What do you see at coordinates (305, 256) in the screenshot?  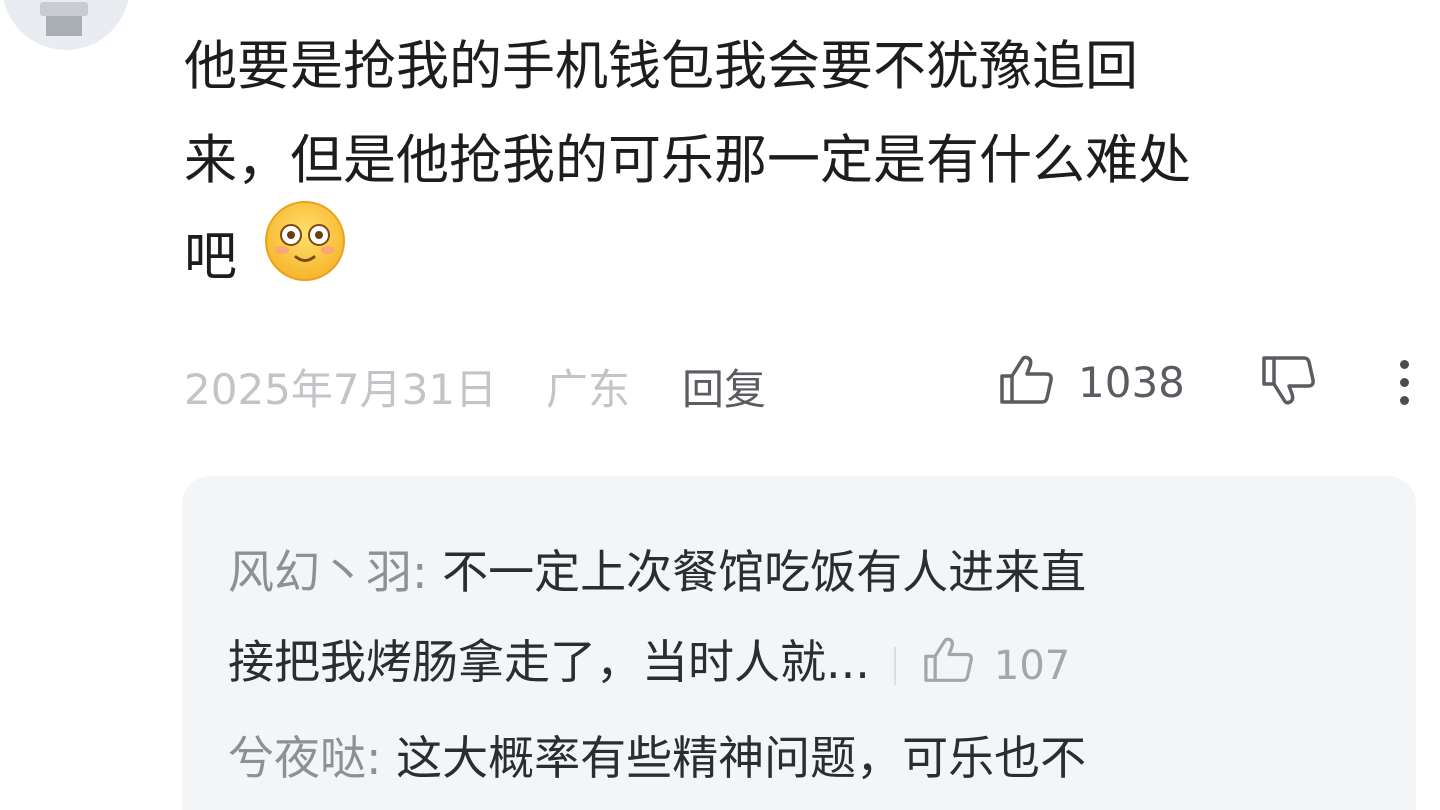 I see `flushed-face-emoji-icon` at bounding box center [305, 256].